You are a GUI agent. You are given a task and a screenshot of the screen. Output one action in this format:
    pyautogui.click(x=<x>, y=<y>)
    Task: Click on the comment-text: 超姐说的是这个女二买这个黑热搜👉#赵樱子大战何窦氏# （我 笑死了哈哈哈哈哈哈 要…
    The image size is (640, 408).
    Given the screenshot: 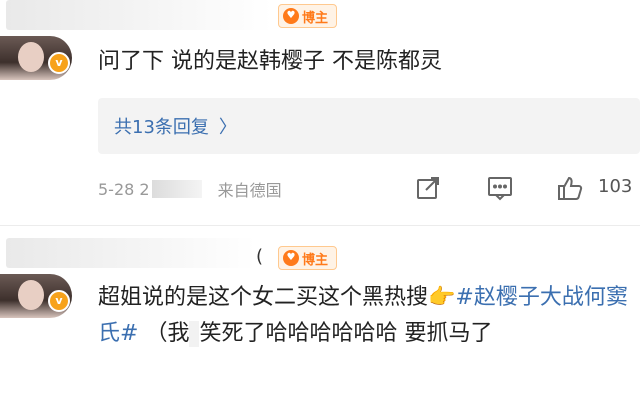 What is the action you would take?
    pyautogui.click(x=364, y=316)
    